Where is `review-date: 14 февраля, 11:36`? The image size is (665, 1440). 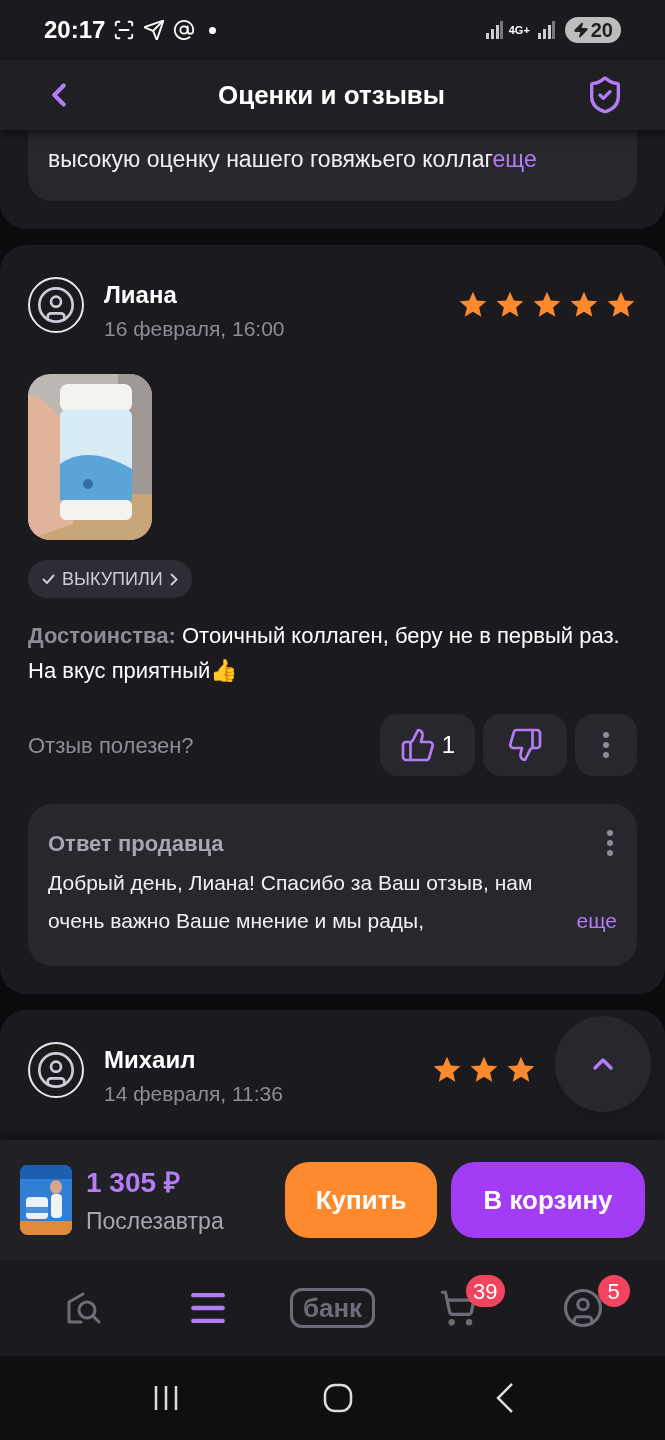
review-date: 14 февраля, 11:36 is located at coordinates (193, 1094).